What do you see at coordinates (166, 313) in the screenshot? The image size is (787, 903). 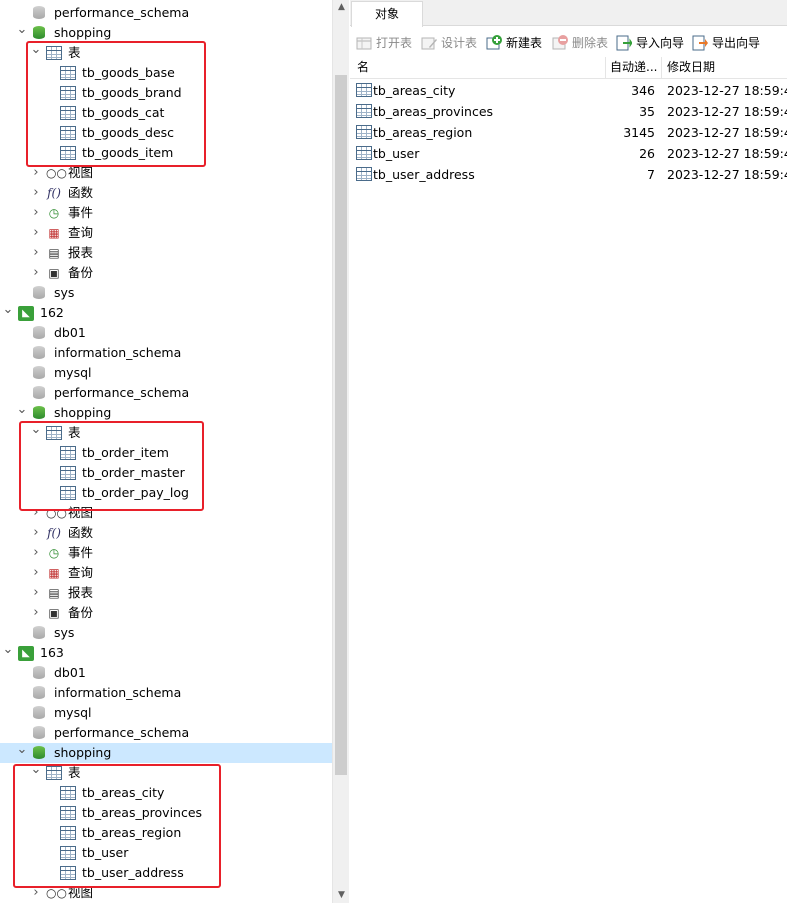 I see `tree-item-connection: ⌄ ◣ 162` at bounding box center [166, 313].